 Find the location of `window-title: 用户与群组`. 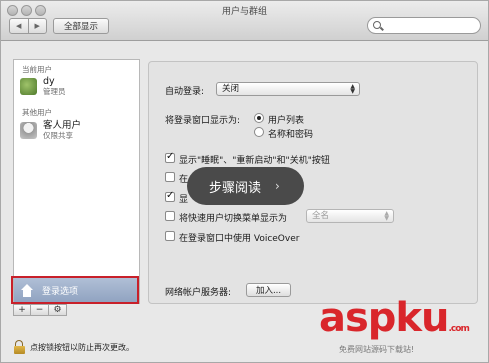

window-title: 用户与群组 is located at coordinates (244, 12).